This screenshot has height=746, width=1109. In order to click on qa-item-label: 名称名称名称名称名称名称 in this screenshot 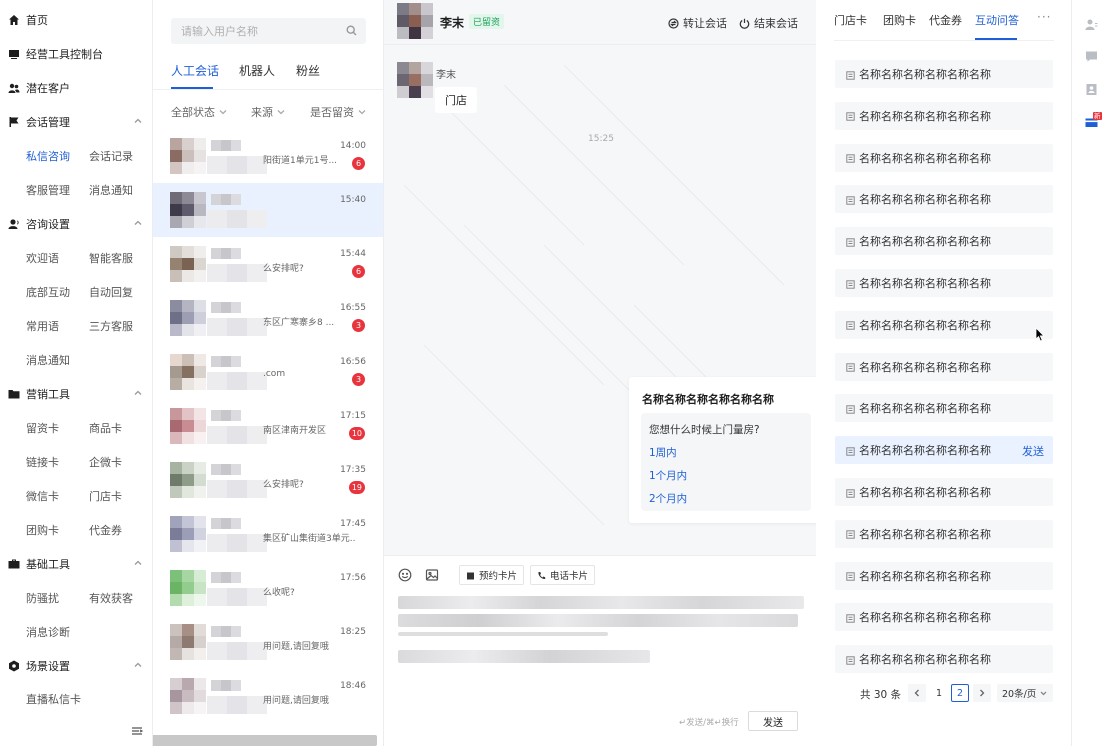, I will do `click(925, 409)`.